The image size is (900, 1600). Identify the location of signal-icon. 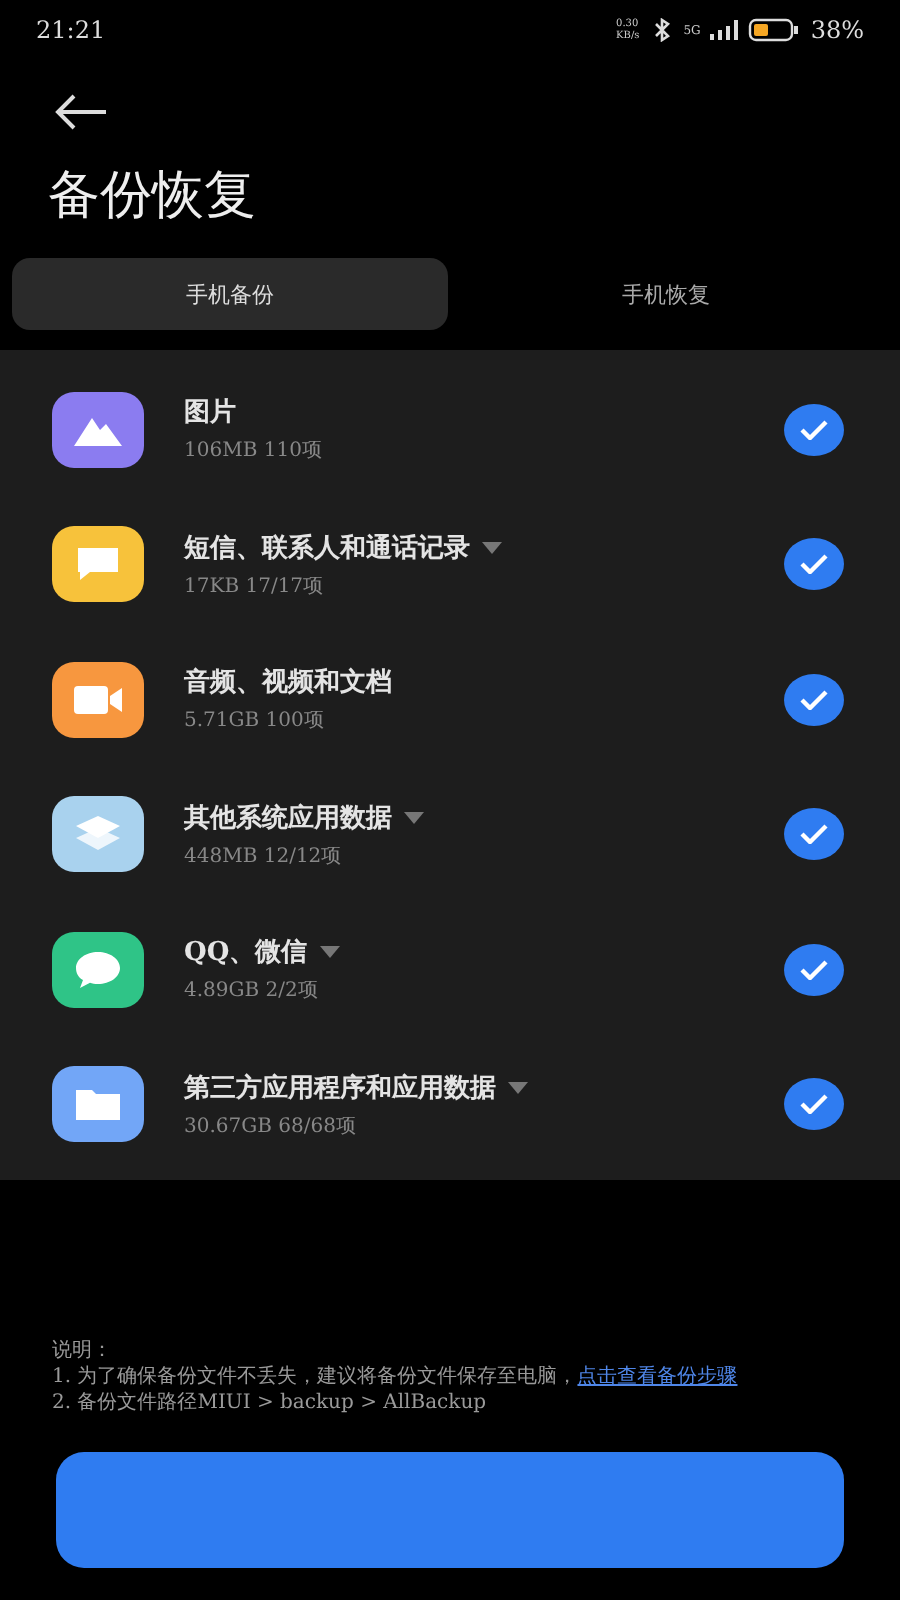
(724, 30).